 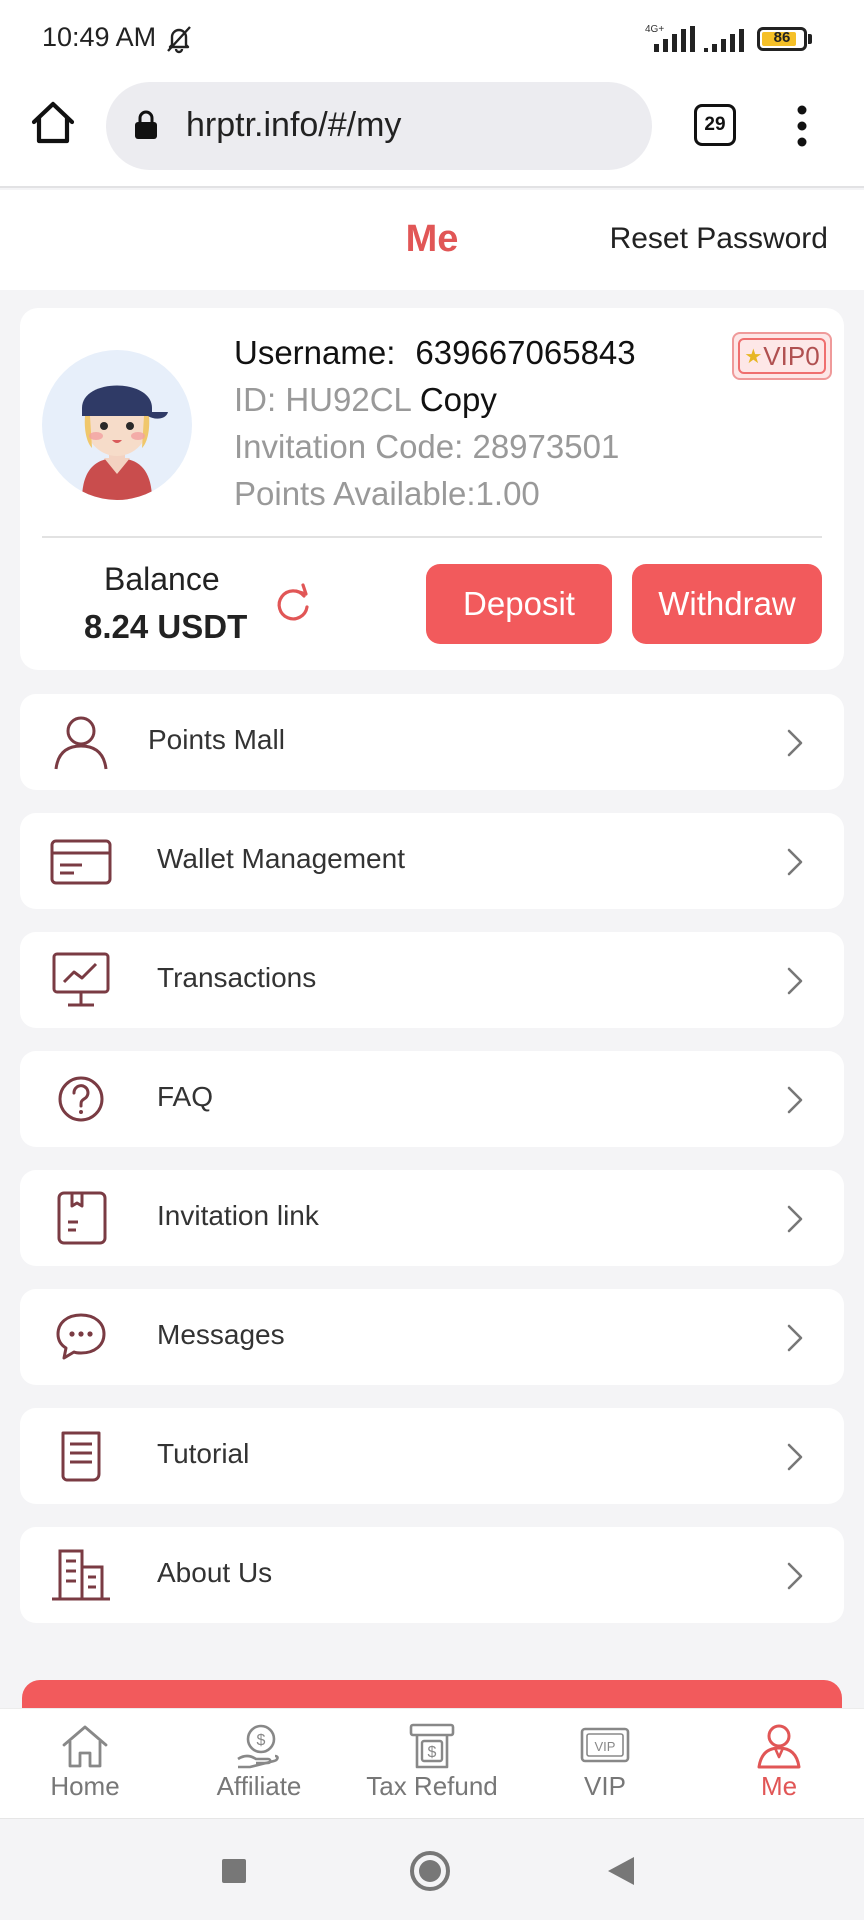 I want to click on nav-affiliate: $ Affiliate, so click(x=259, y=1768).